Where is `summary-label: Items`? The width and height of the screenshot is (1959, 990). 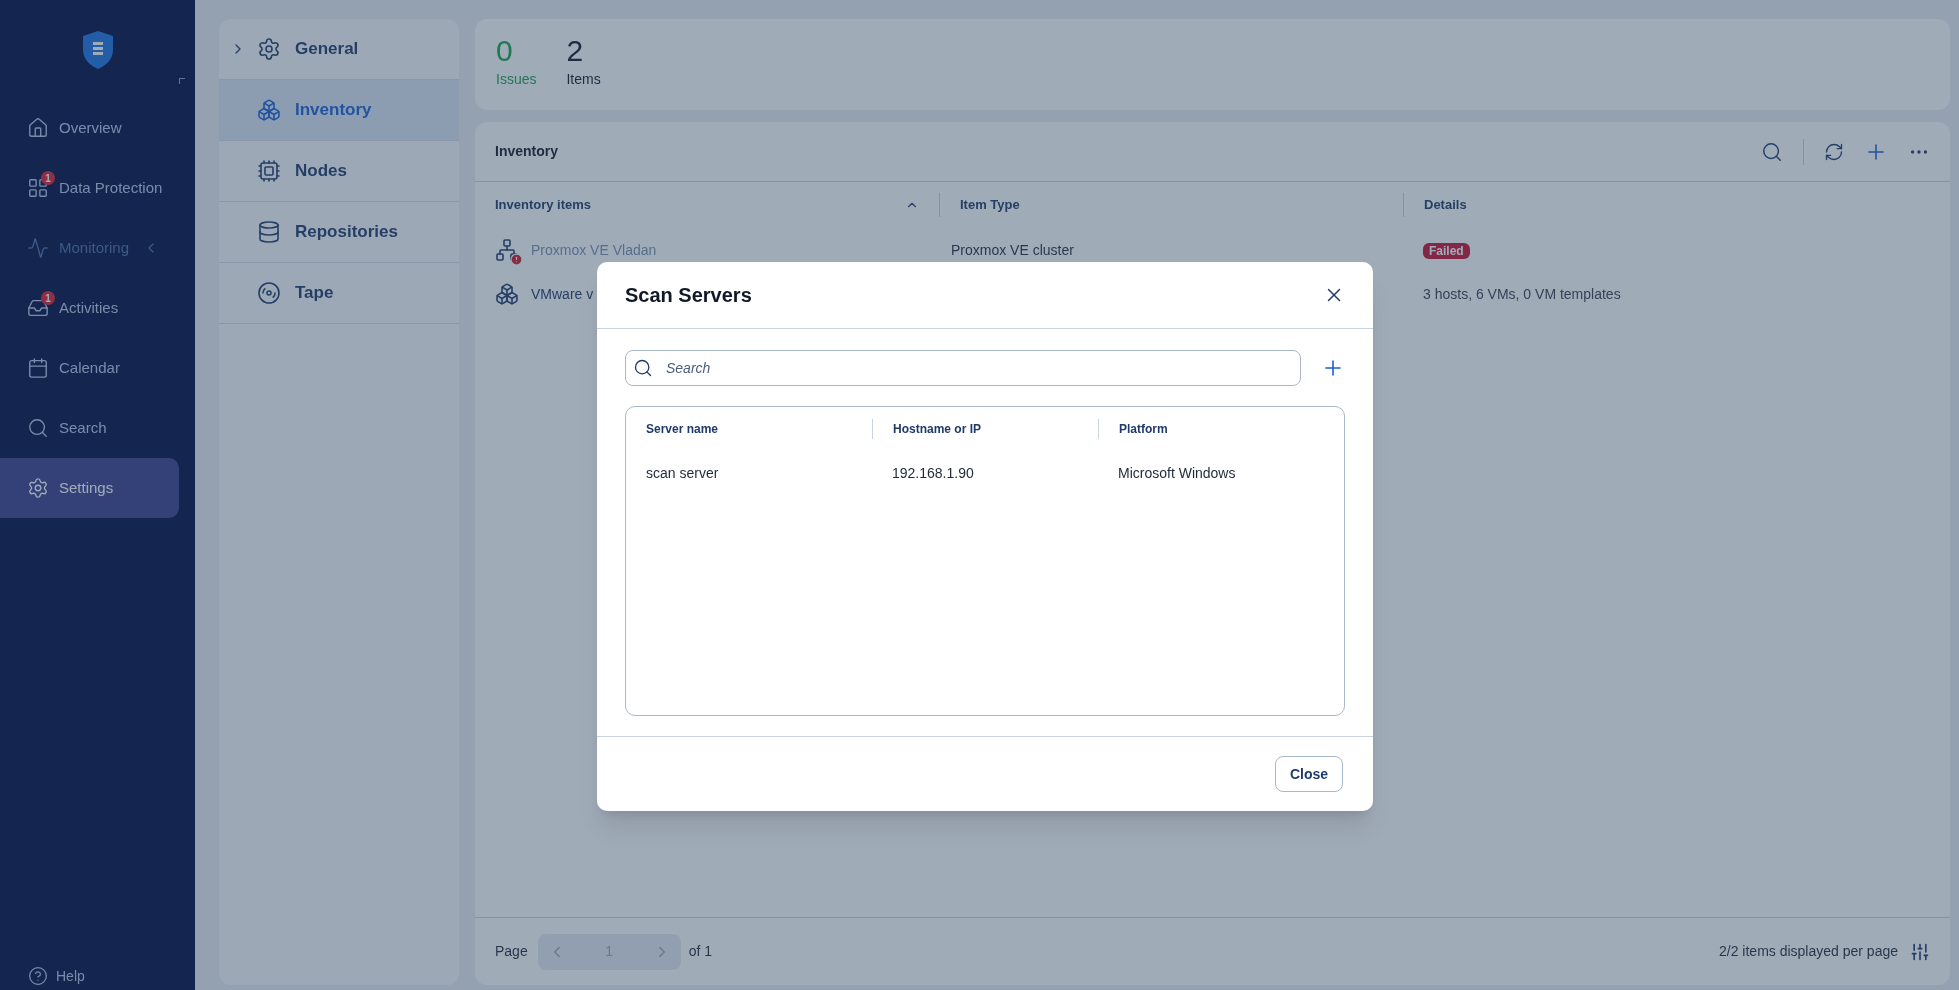 summary-label: Items is located at coordinates (583, 79).